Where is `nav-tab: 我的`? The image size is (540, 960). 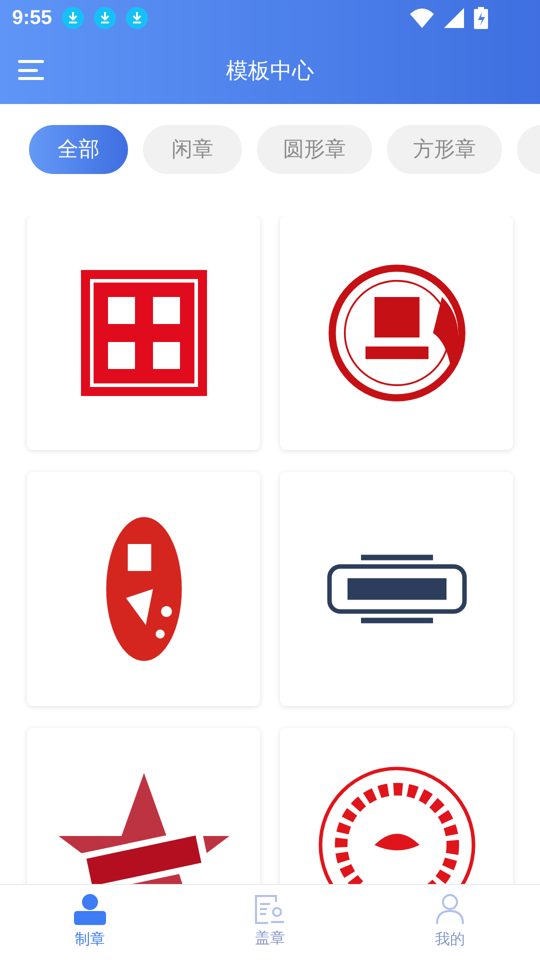 nav-tab: 我的 is located at coordinates (450, 922).